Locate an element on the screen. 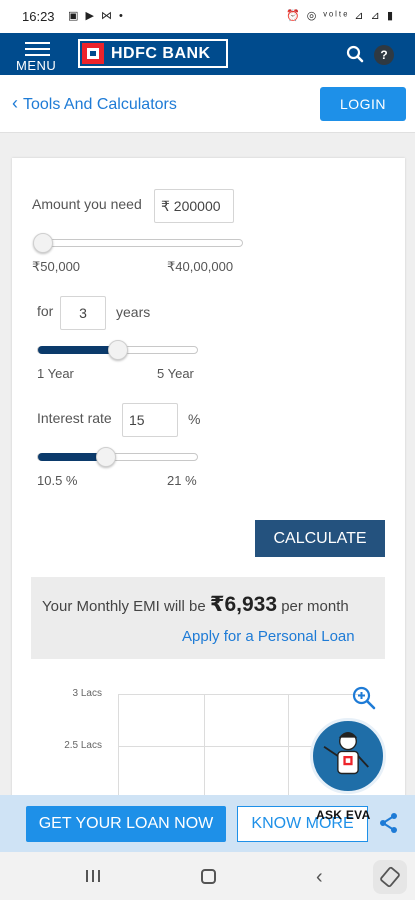 This screenshot has width=415, height=900. recent-apps-icon is located at coordinates (93, 876).